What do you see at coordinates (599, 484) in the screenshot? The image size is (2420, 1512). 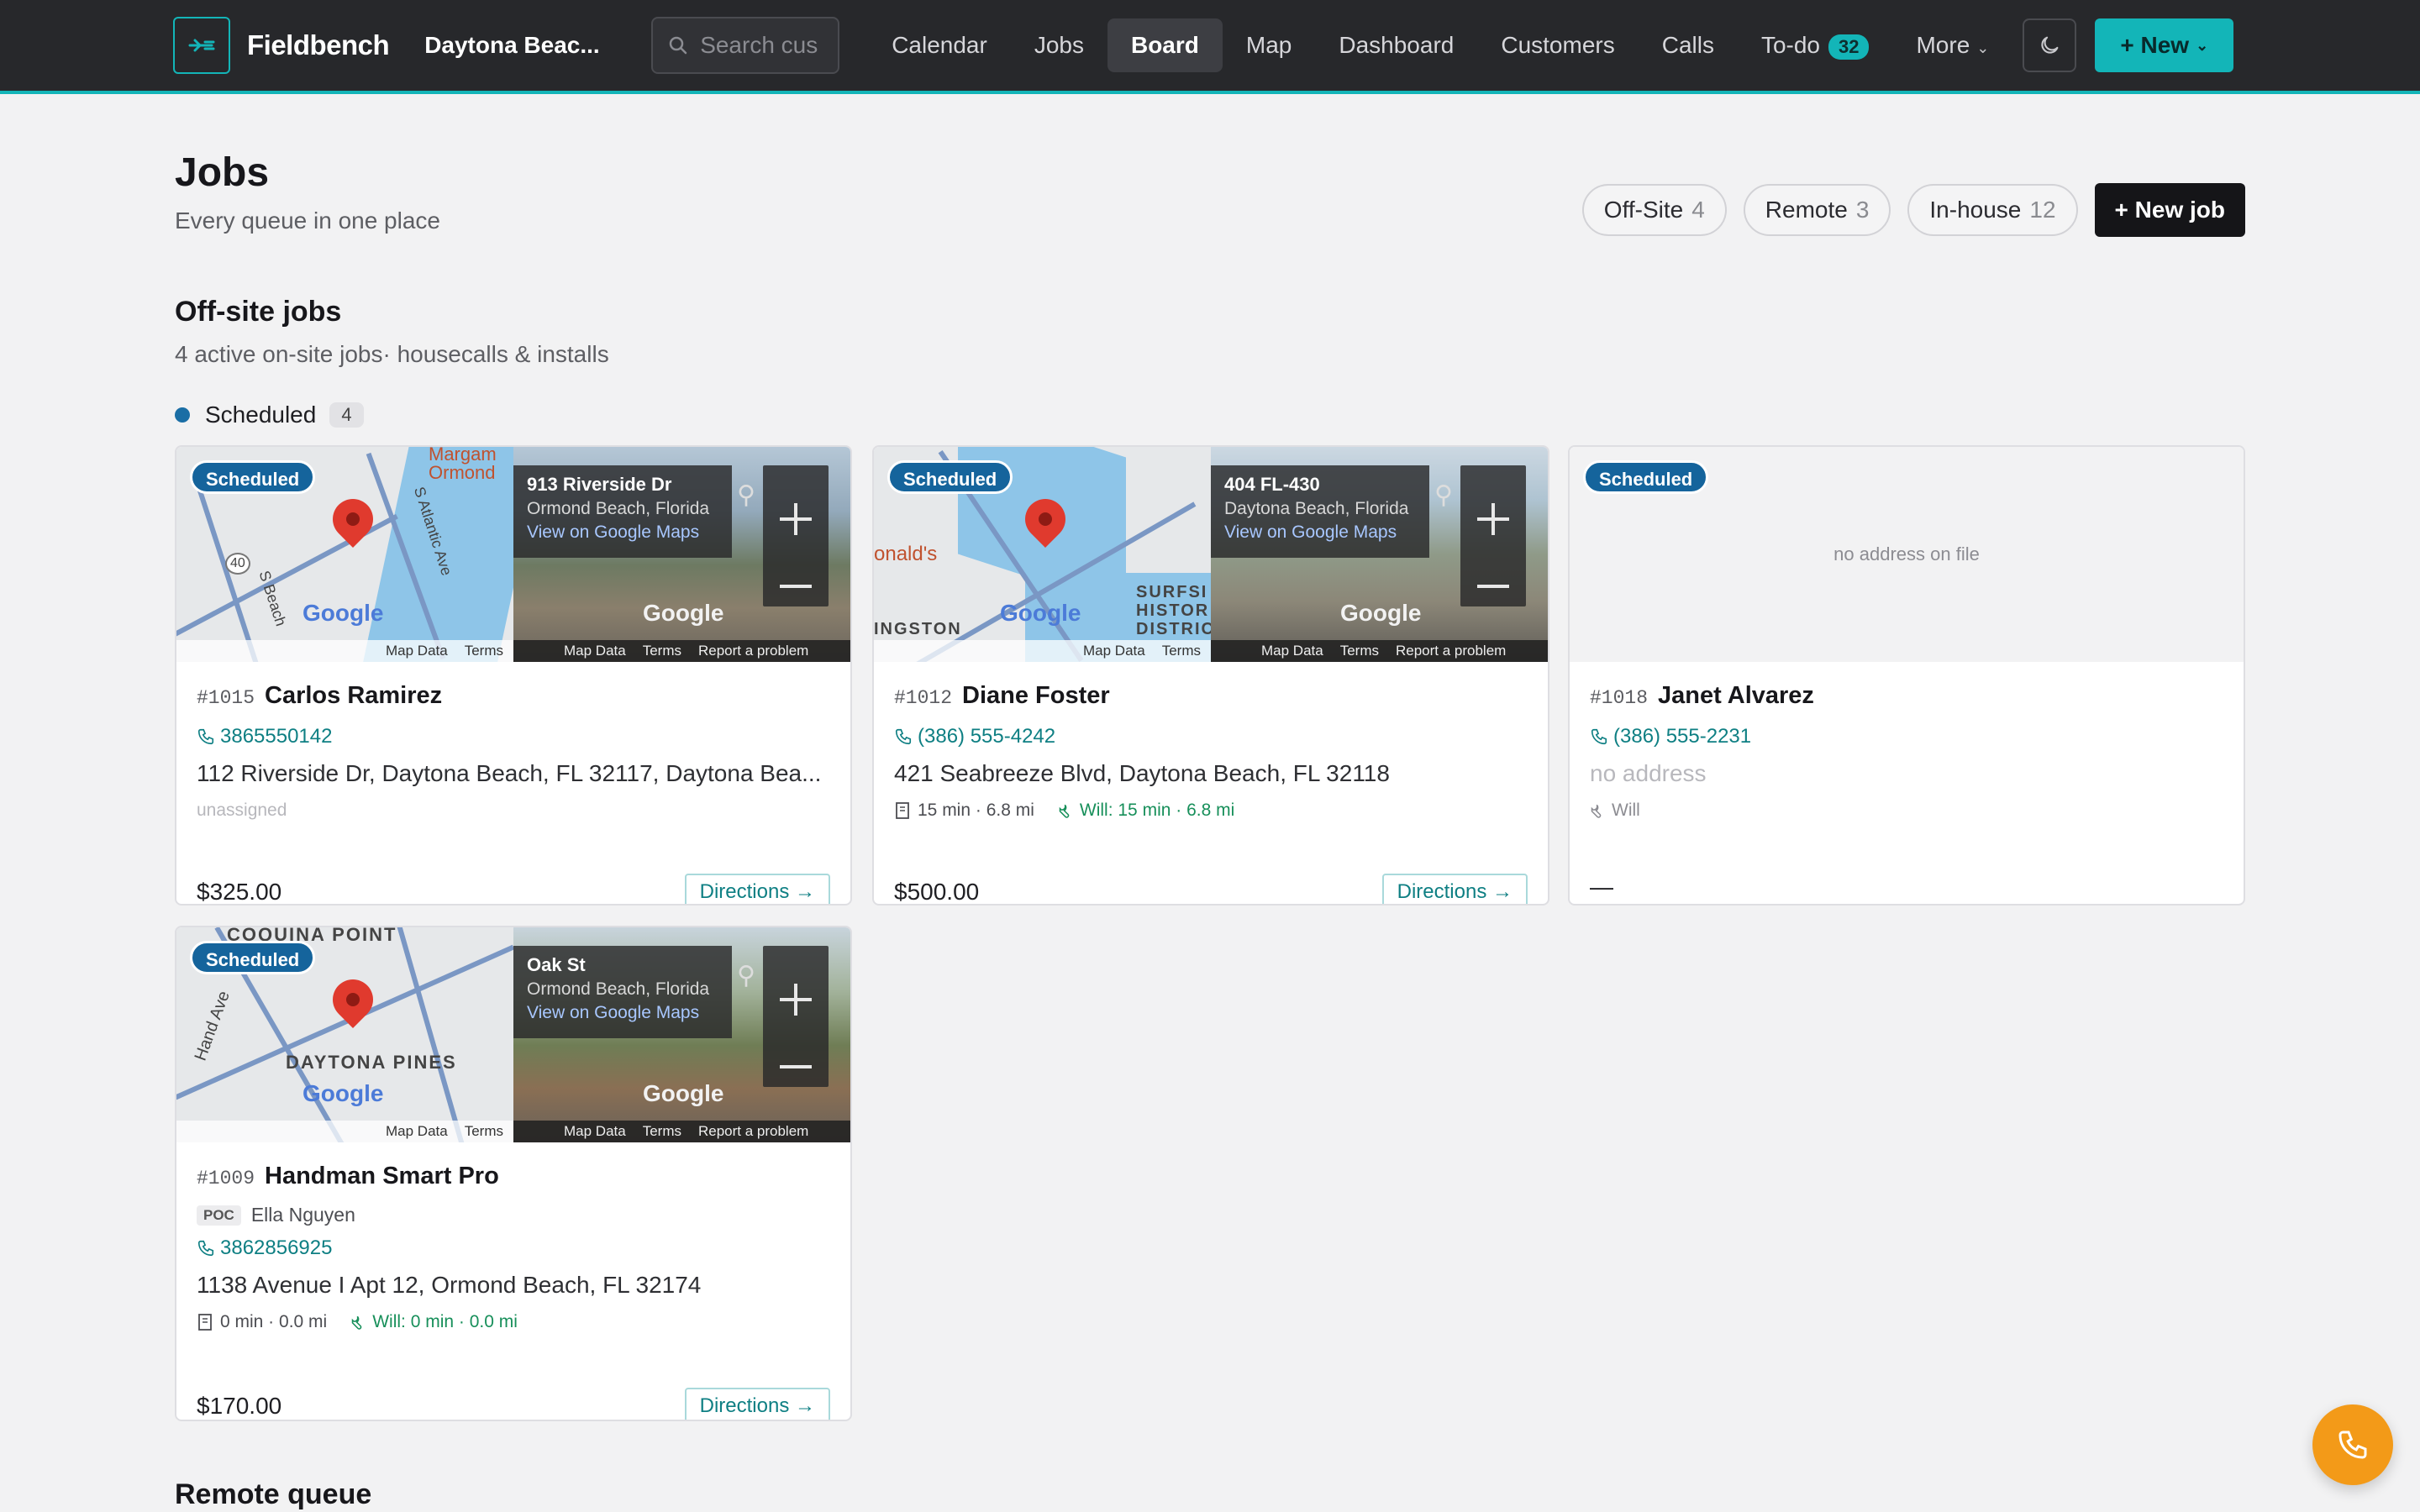 I see `street-view-address: 913 Riverside Dr` at bounding box center [599, 484].